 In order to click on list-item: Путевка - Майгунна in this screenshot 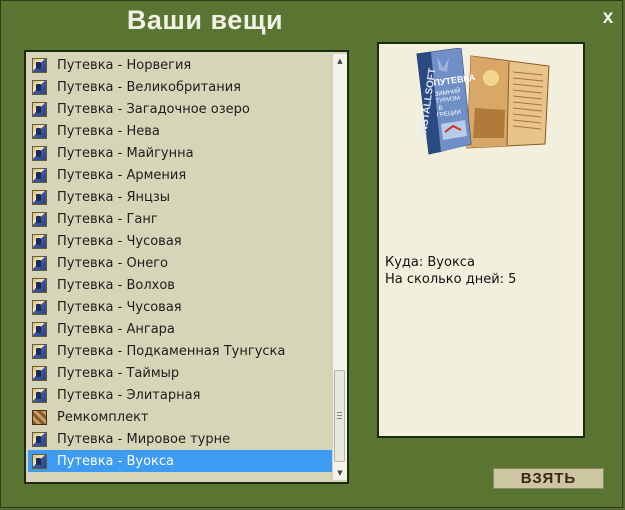, I will do `click(180, 153)`.